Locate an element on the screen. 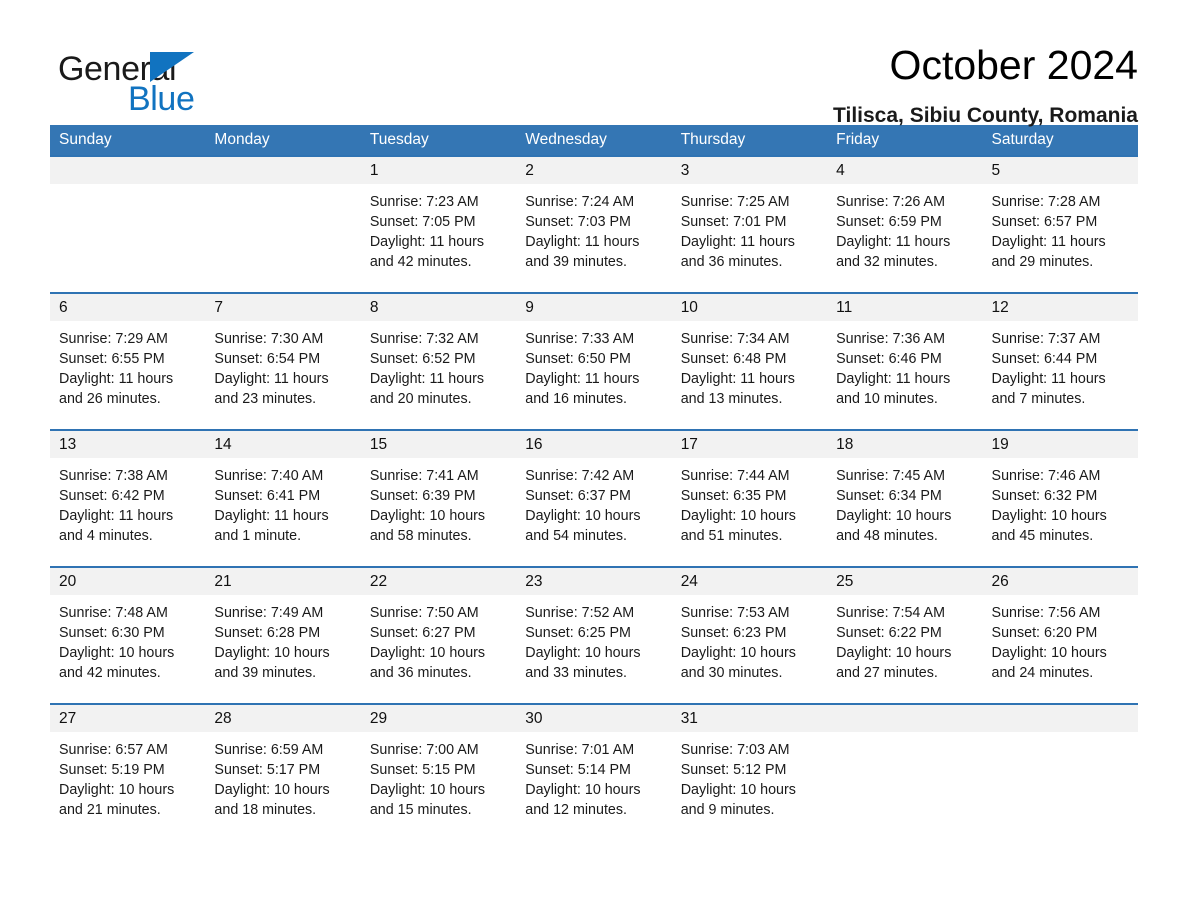  day-number: 4 is located at coordinates (904, 170).